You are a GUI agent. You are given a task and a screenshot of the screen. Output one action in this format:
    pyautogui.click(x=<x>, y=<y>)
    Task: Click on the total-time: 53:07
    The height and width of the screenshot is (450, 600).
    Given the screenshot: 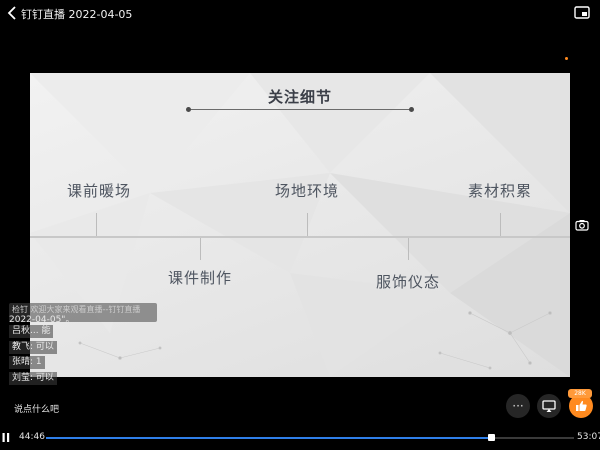 What is the action you would take?
    pyautogui.click(x=588, y=437)
    